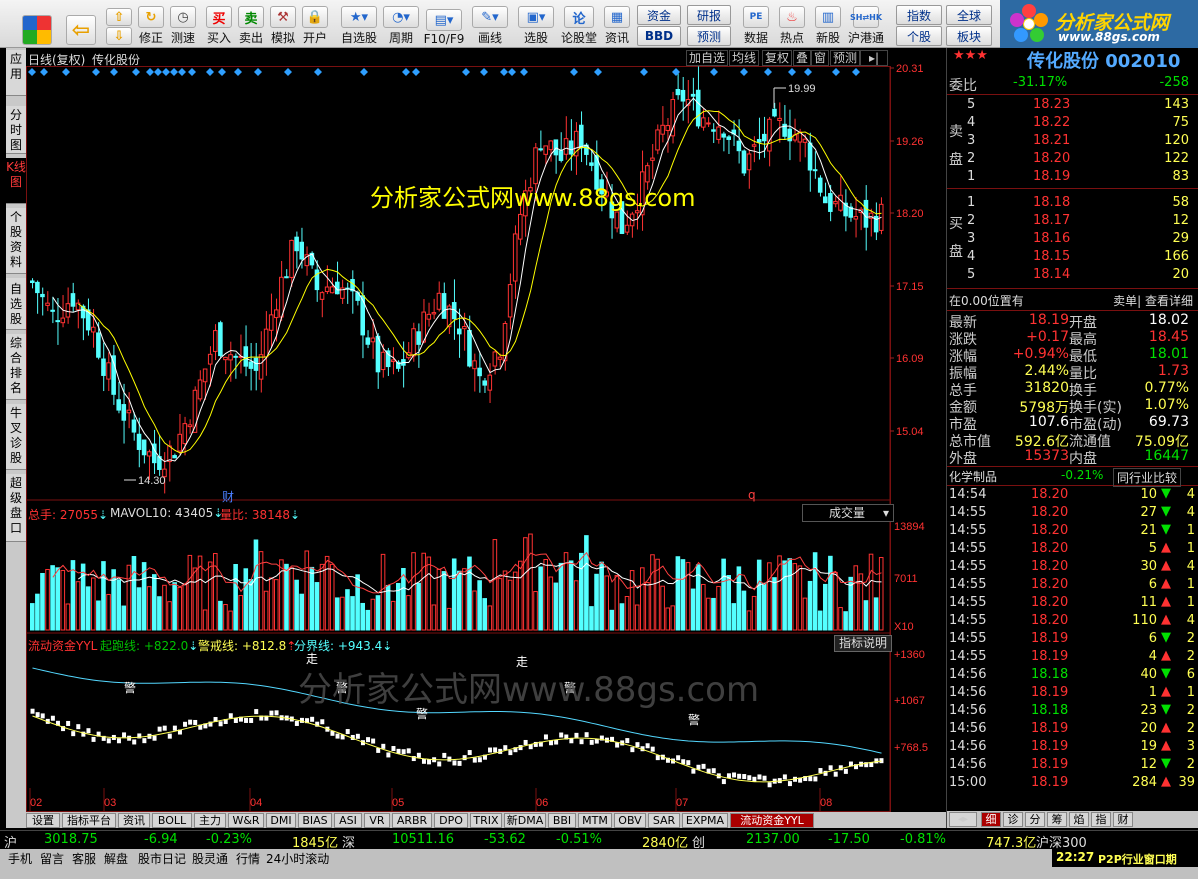 Image resolution: width=1198 pixels, height=879 pixels. What do you see at coordinates (664, 820) in the screenshot?
I see `indicator-tab: SAR` at bounding box center [664, 820].